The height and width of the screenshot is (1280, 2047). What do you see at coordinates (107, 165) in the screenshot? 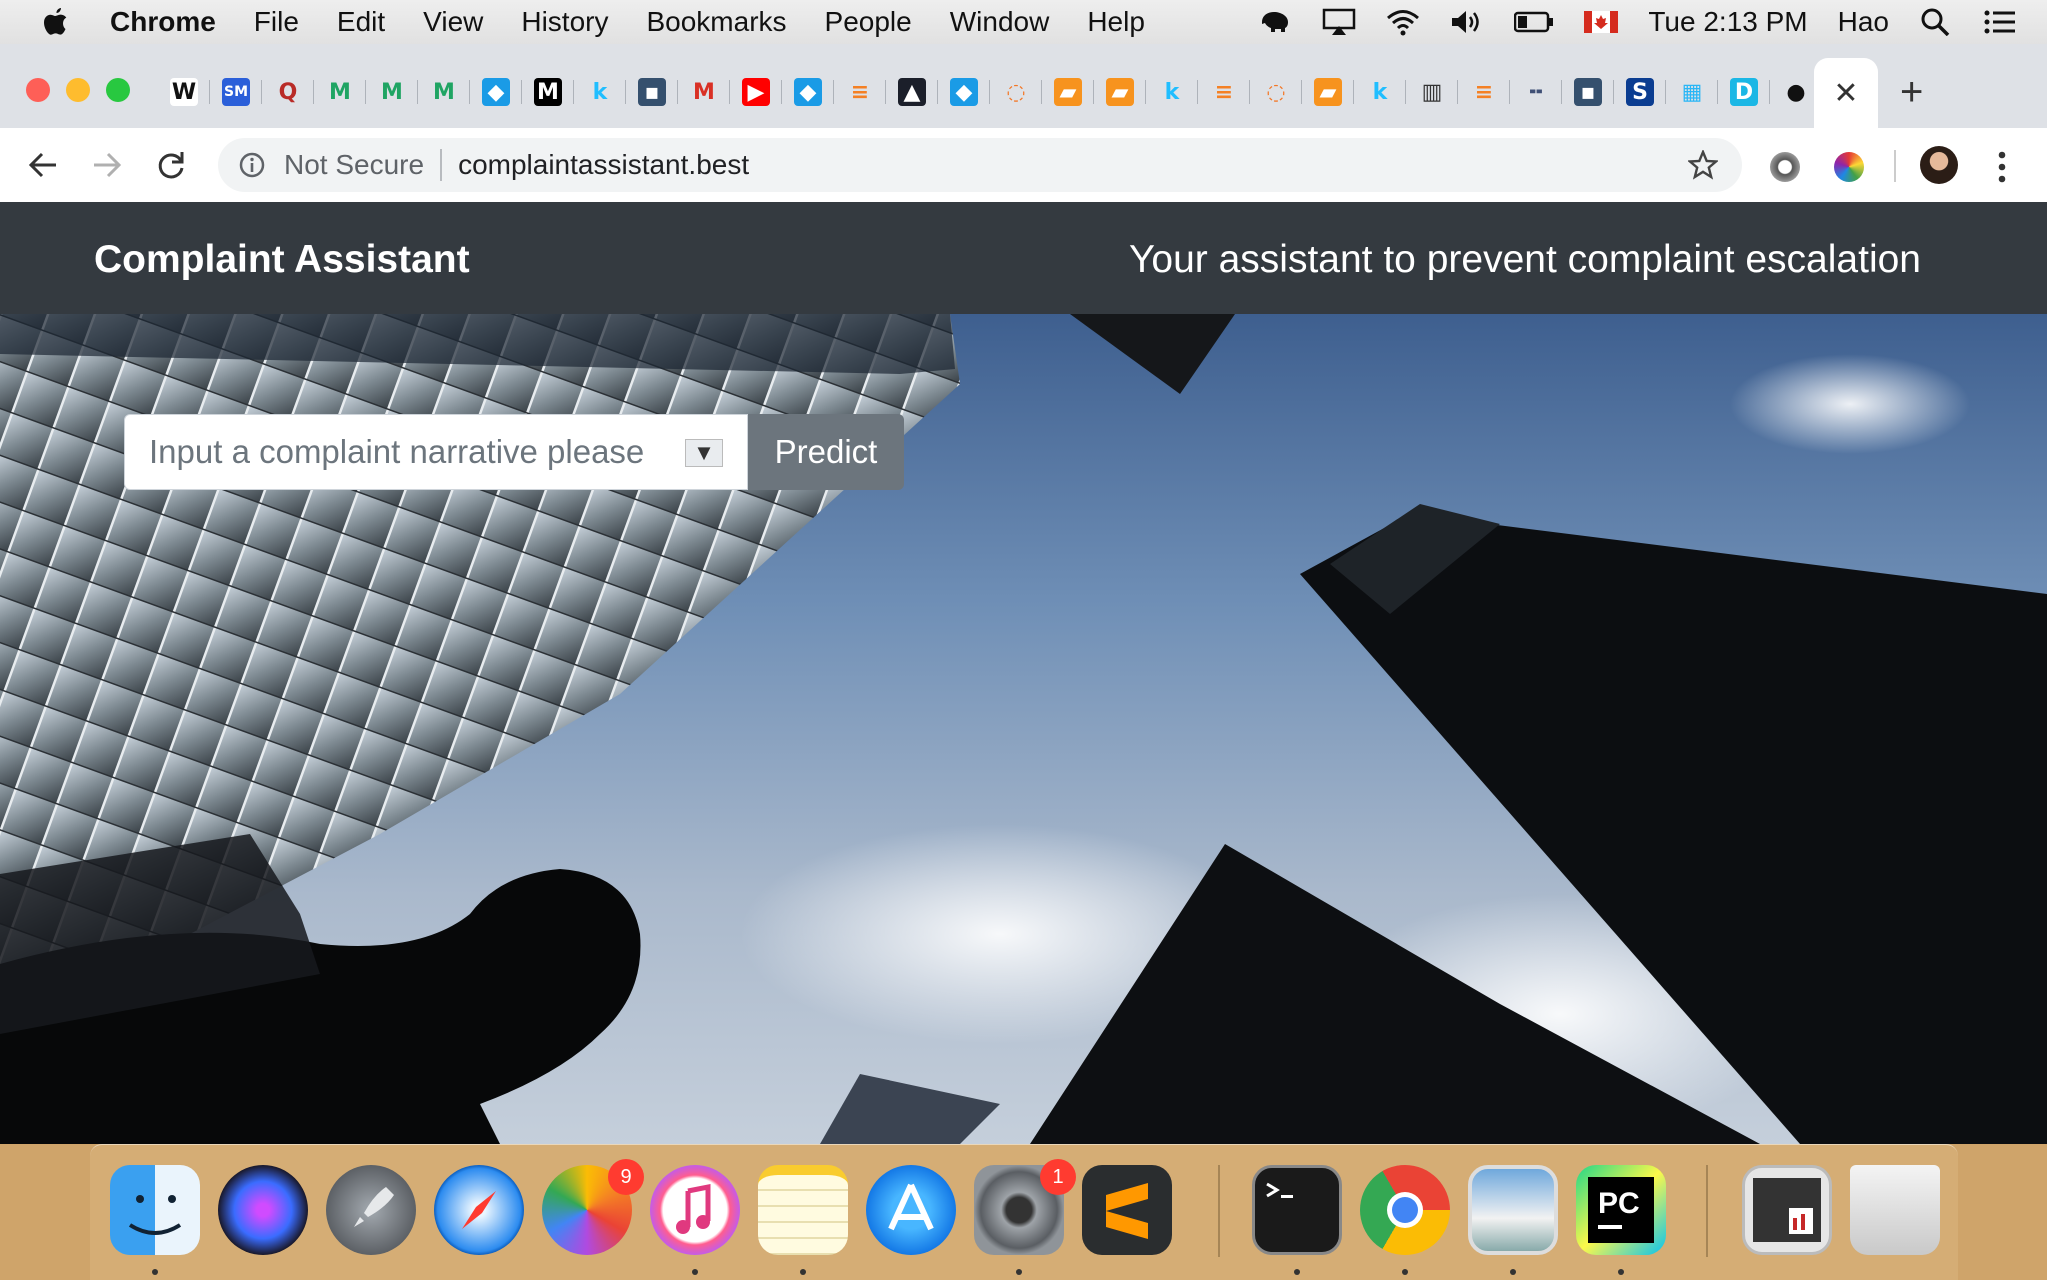
I see `forward-arrow-icon` at bounding box center [107, 165].